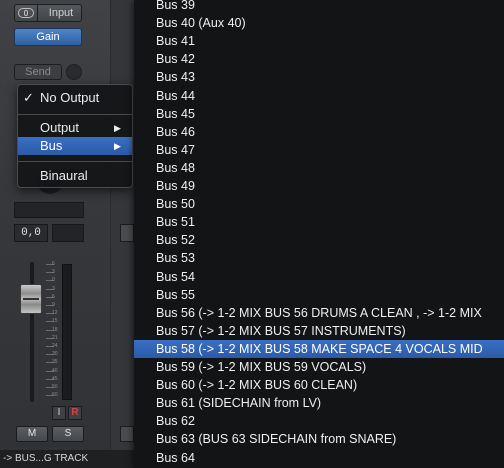 Image resolution: width=504 pixels, height=468 pixels. I want to click on bus-menu-item: Bus 40 (Aux 40), so click(319, 23).